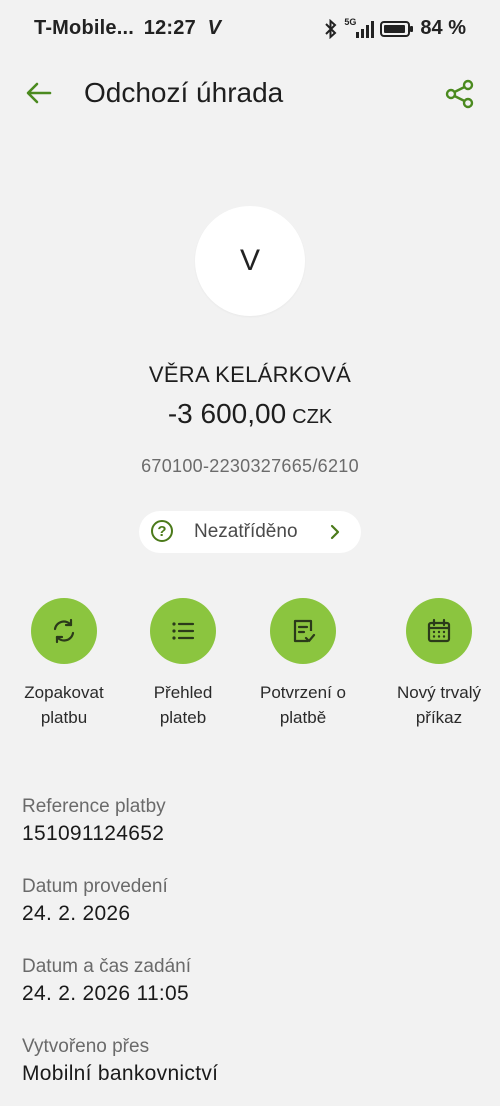  I want to click on action-label-line1: Přehled, so click(183, 692).